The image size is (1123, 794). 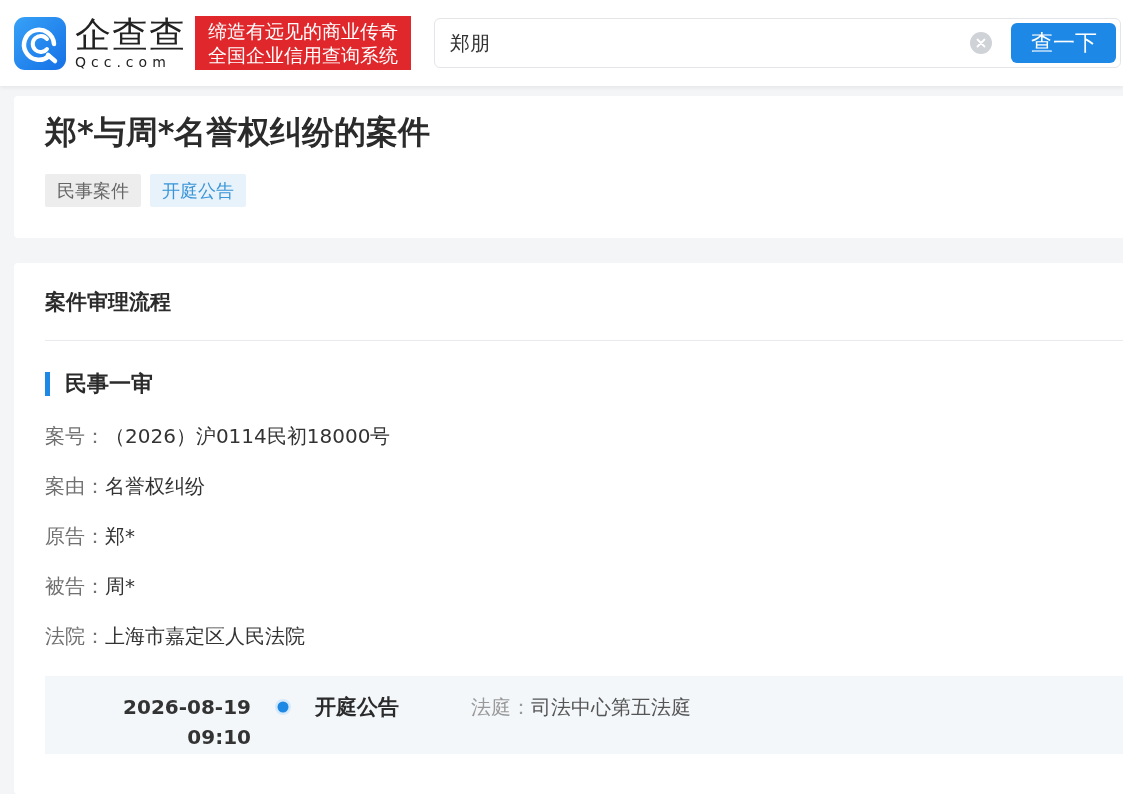 What do you see at coordinates (93, 190) in the screenshot?
I see `case-tag: 民事案件` at bounding box center [93, 190].